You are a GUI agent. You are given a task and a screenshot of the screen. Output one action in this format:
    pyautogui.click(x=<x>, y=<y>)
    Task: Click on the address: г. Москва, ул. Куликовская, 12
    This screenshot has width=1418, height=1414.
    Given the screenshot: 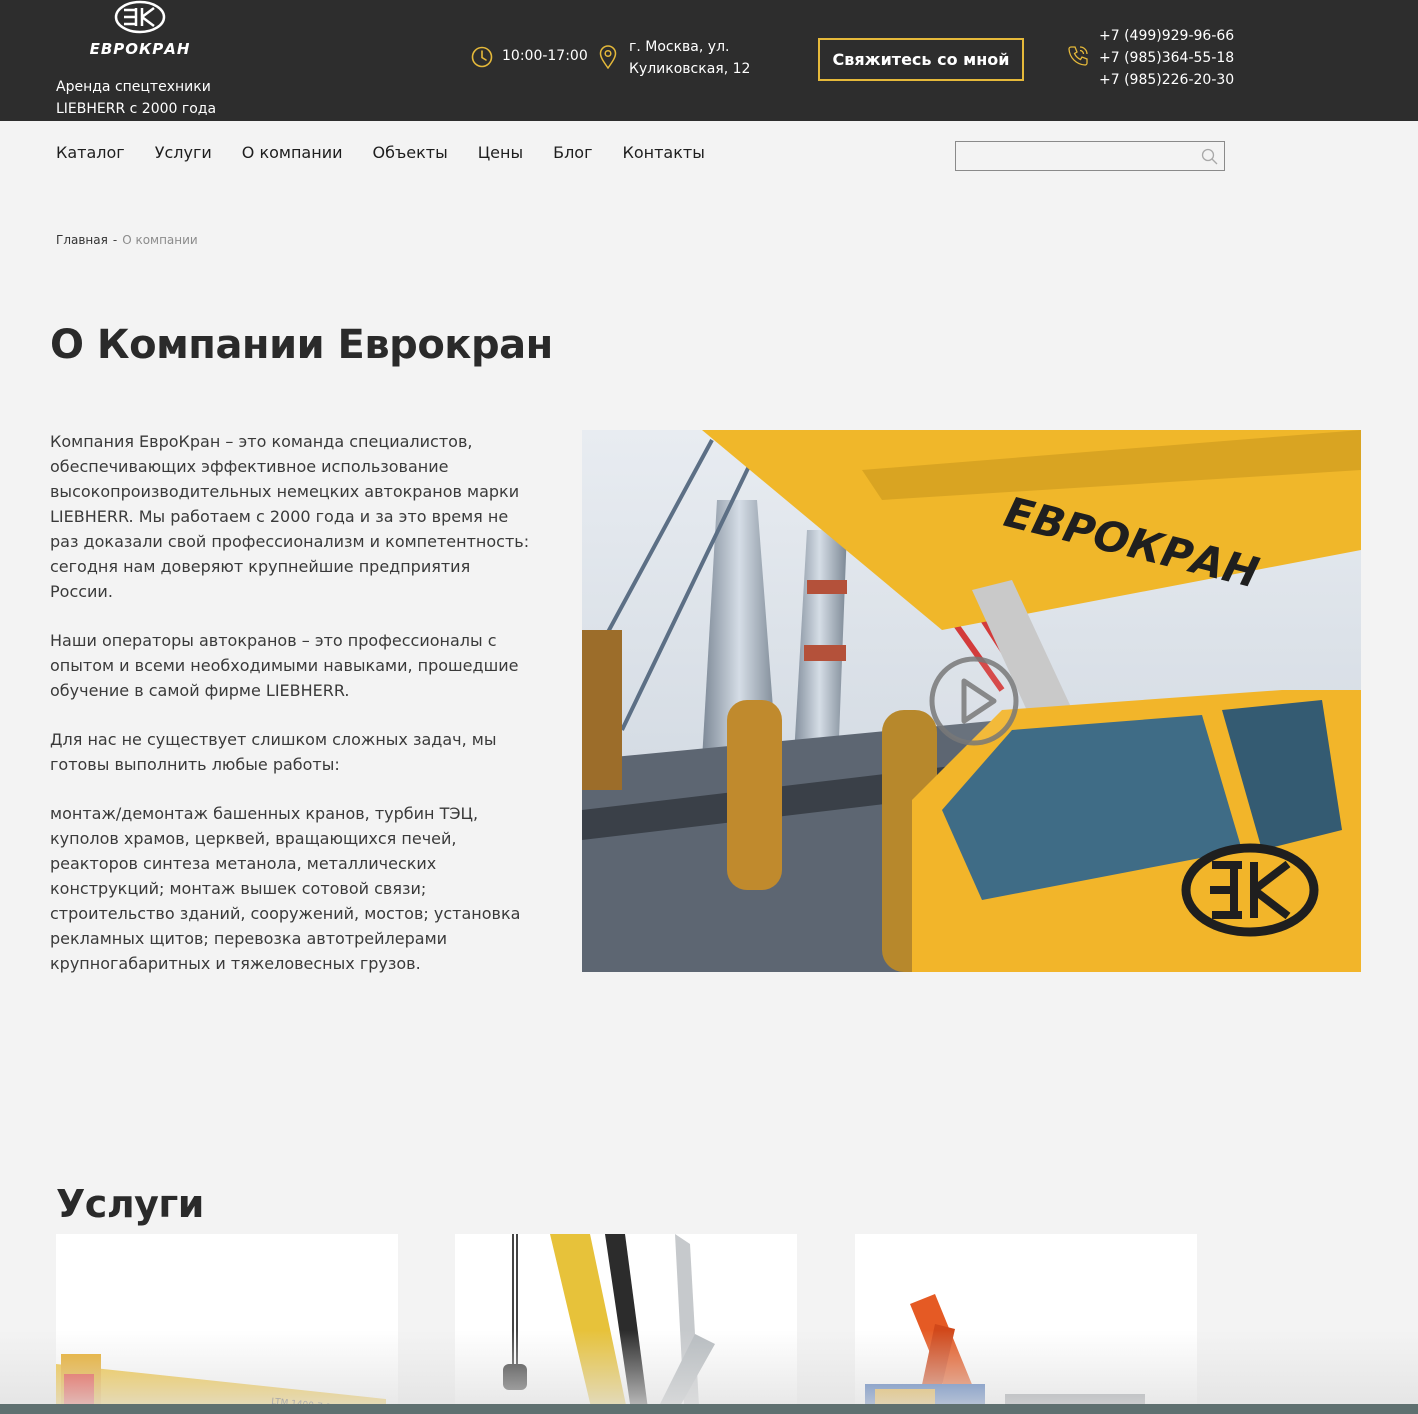 What is the action you would take?
    pyautogui.click(x=689, y=58)
    